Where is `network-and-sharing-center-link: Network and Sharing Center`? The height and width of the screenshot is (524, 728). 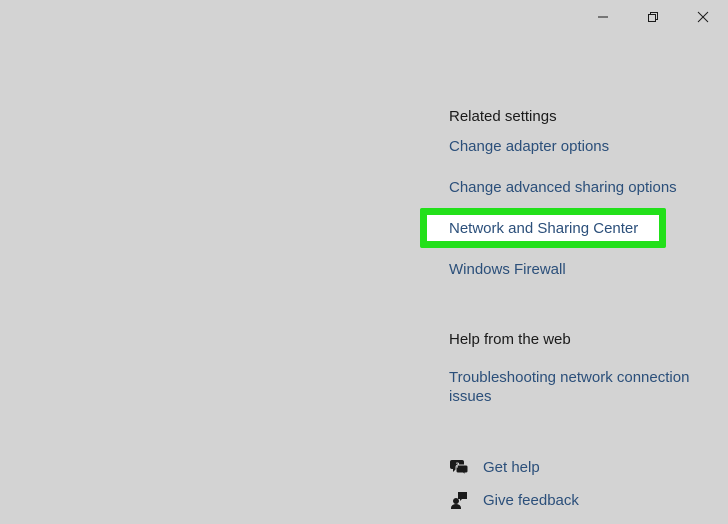
network-and-sharing-center-link: Network and Sharing Center is located at coordinates (543, 228).